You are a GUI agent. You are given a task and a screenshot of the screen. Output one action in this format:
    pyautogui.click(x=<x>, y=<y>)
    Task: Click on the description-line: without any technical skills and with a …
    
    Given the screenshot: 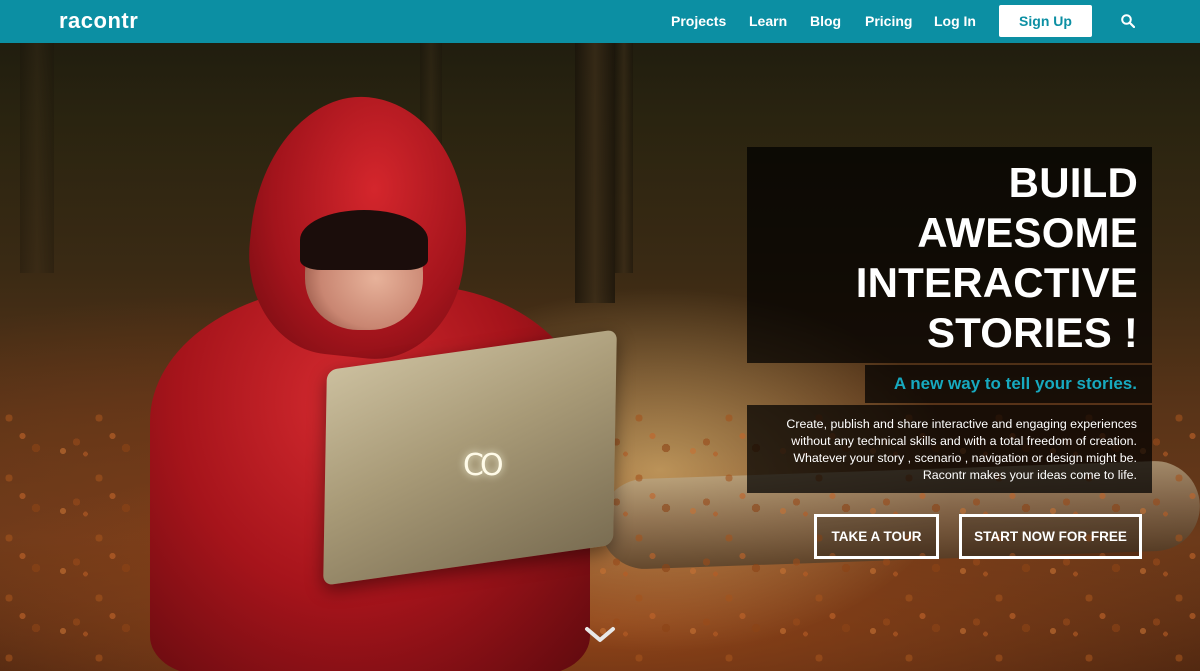 What is the action you would take?
    pyautogui.click(x=964, y=441)
    